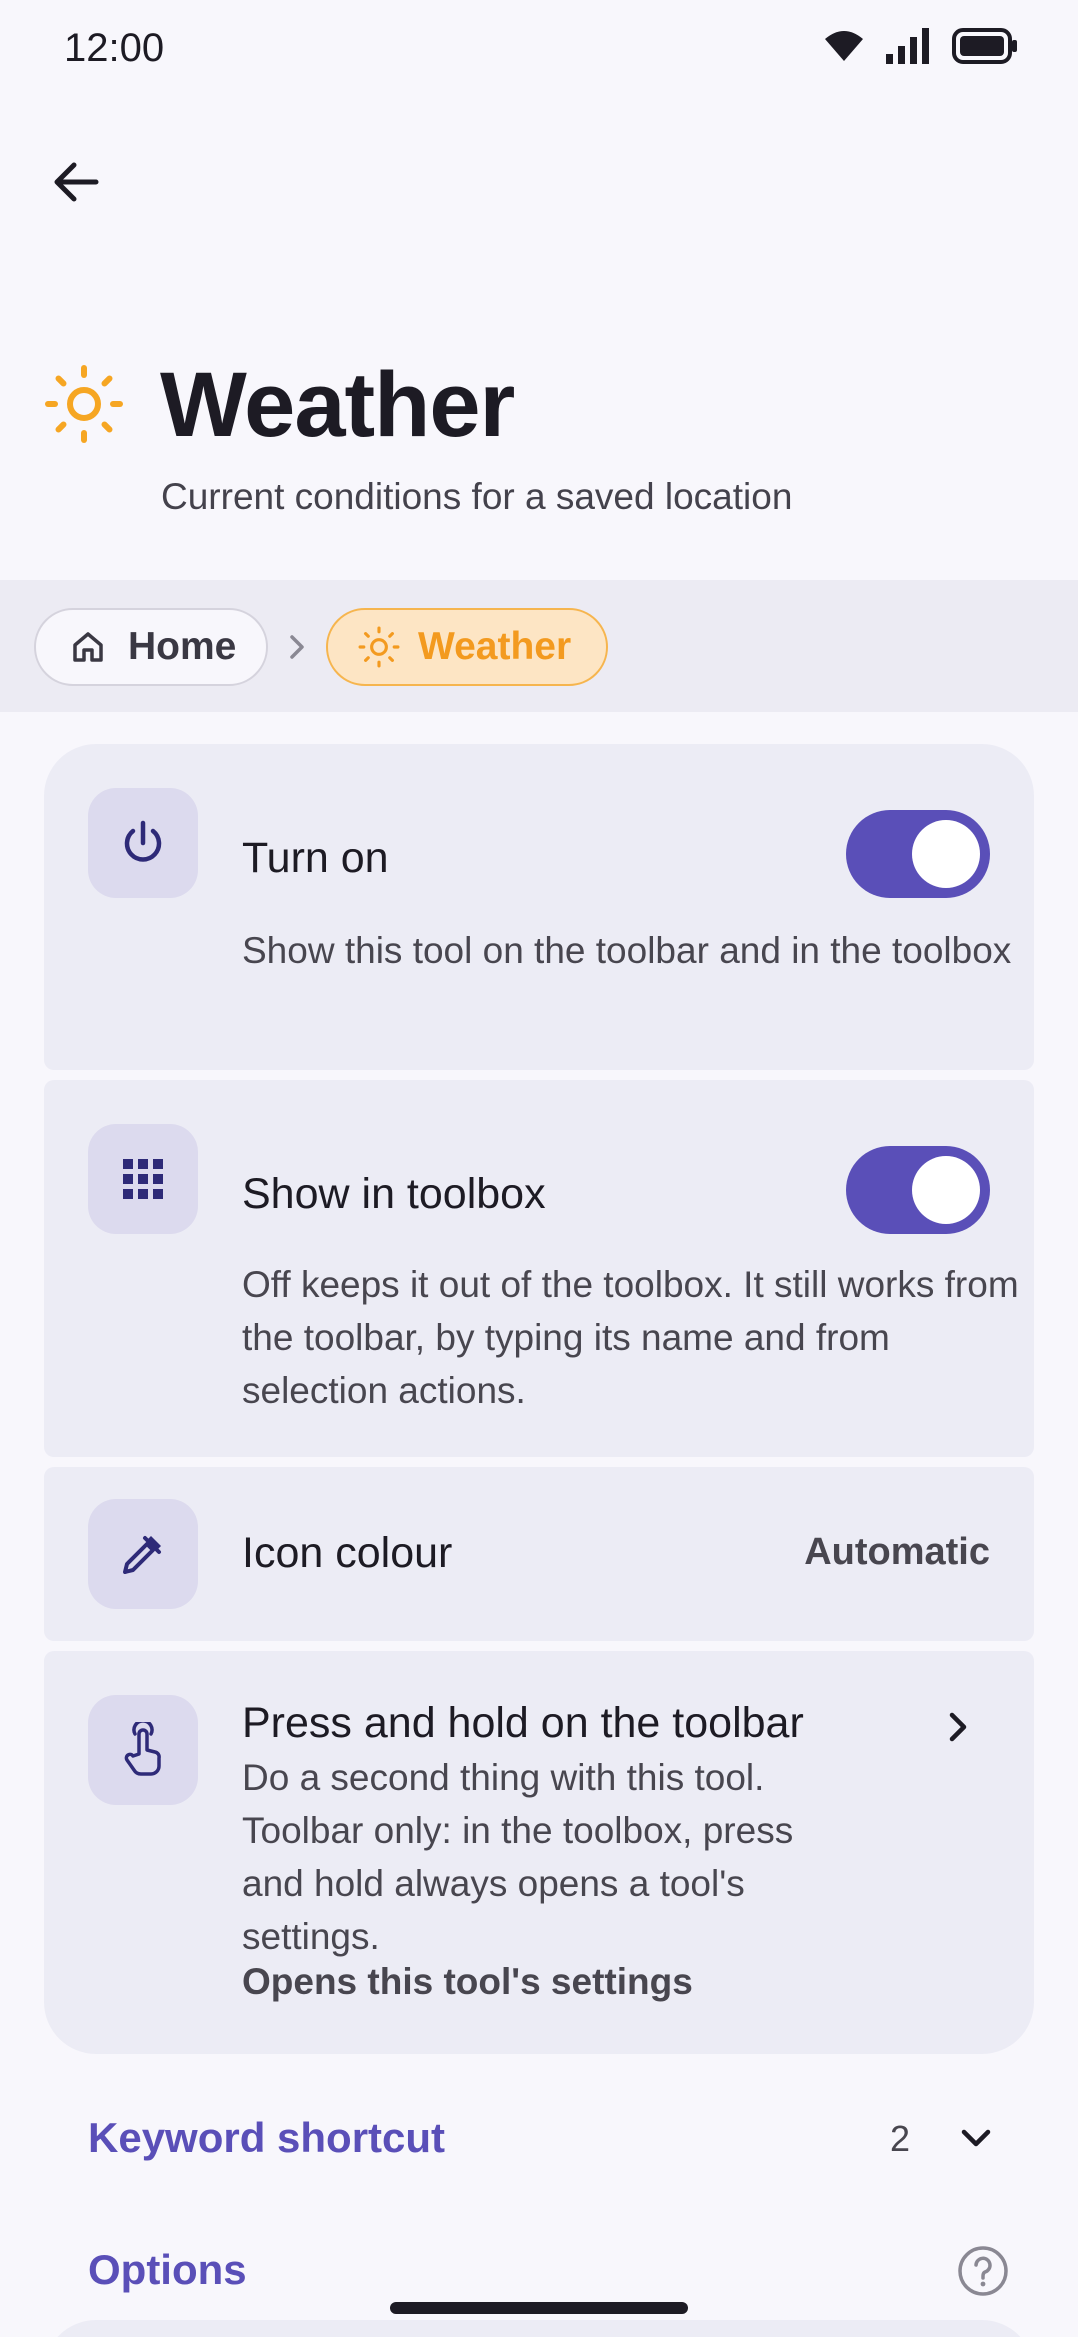  Describe the element at coordinates (539, 2328) in the screenshot. I see `options-card` at that location.